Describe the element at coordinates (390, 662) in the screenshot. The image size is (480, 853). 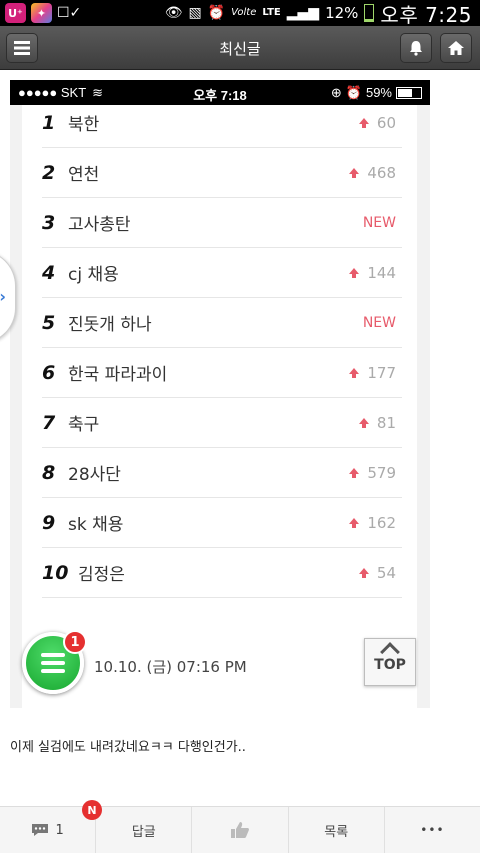
I see `scroll-top-button: TOP` at that location.